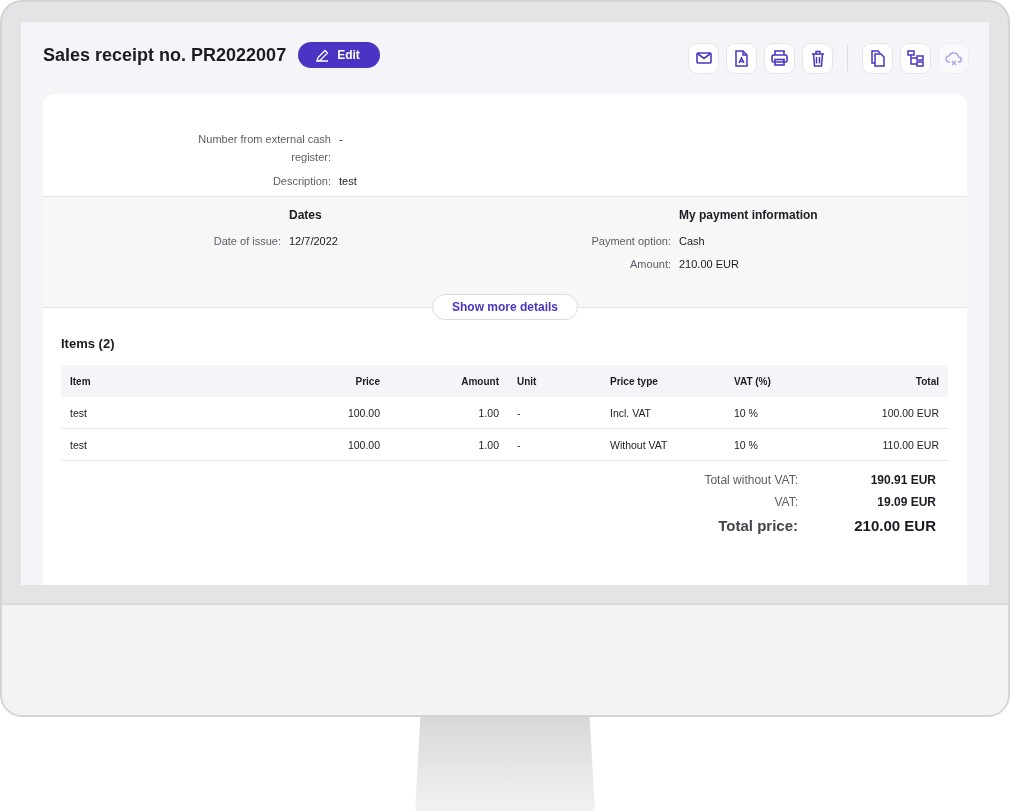 This screenshot has height=811, width=1011. I want to click on column-header: Item, so click(151, 381).